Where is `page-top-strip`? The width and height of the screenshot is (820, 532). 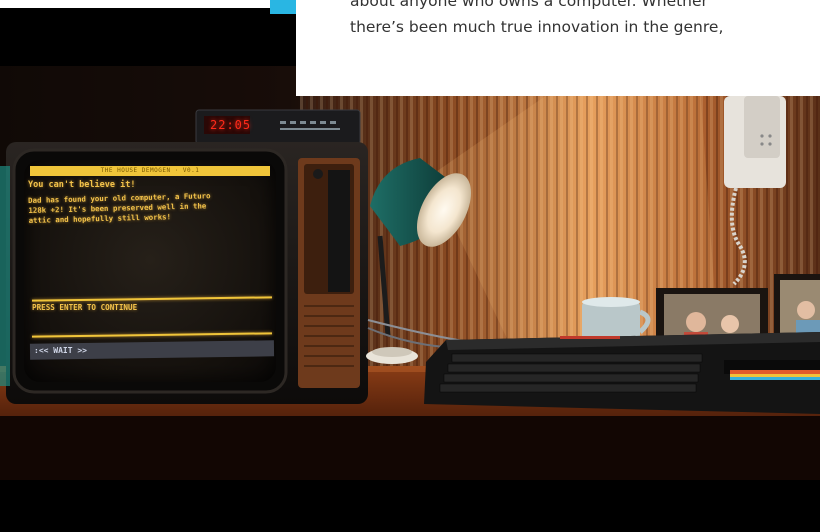
page-top-strip is located at coordinates (135, 4).